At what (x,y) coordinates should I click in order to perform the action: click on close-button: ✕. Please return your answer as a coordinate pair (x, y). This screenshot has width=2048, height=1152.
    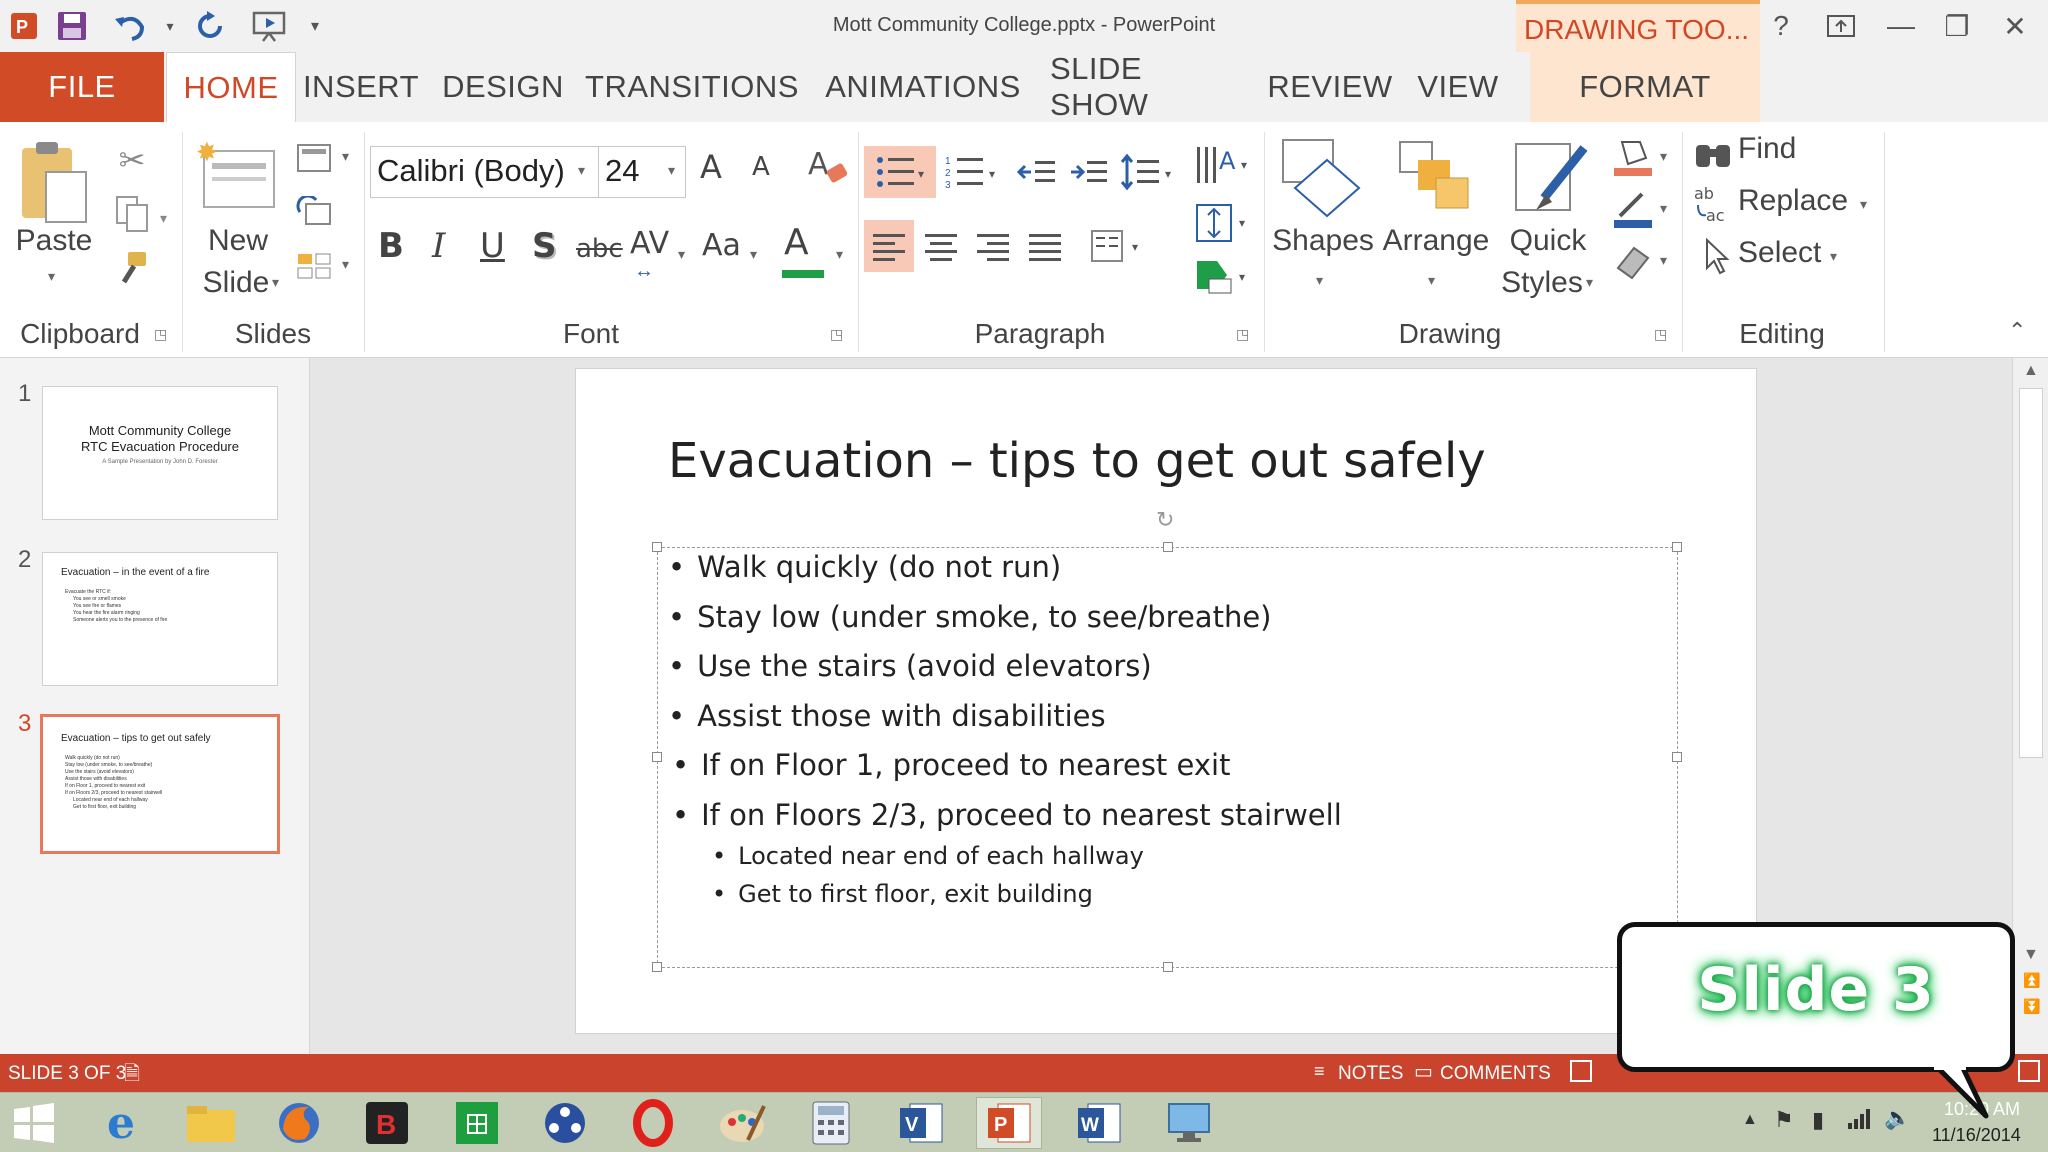
    Looking at the image, I should click on (2015, 26).